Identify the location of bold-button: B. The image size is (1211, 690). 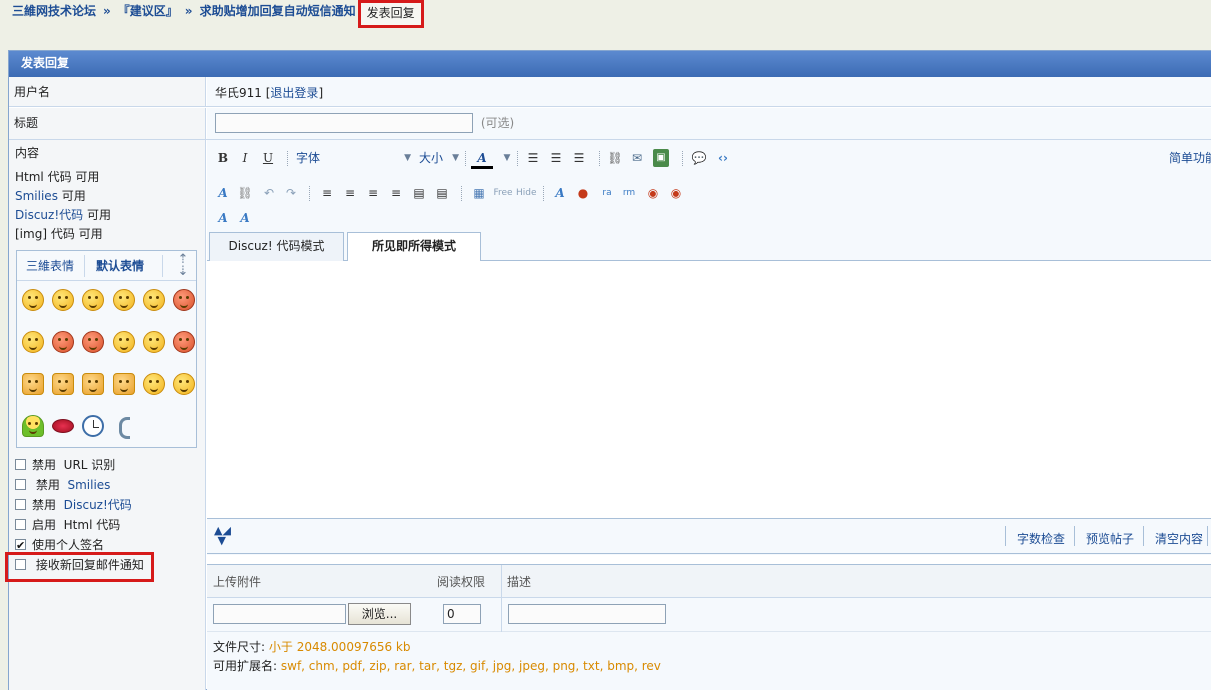
(223, 158).